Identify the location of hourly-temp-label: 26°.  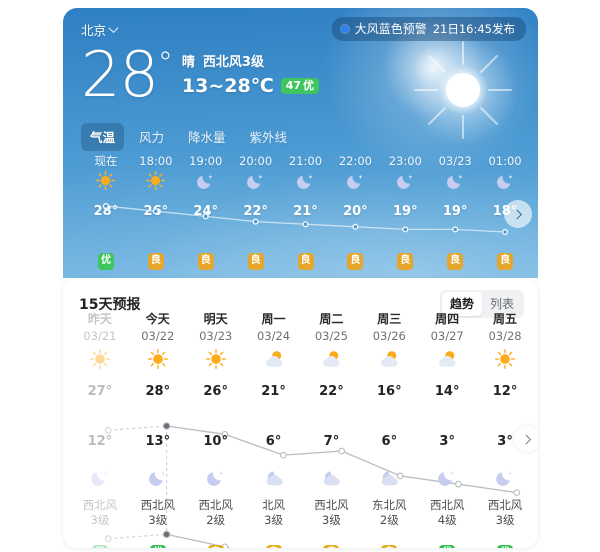
(156, 211).